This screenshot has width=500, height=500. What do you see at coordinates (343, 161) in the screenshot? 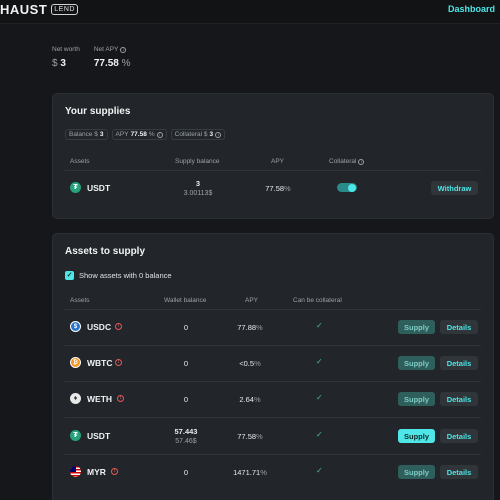
I see `col-collateral: Collateral` at bounding box center [343, 161].